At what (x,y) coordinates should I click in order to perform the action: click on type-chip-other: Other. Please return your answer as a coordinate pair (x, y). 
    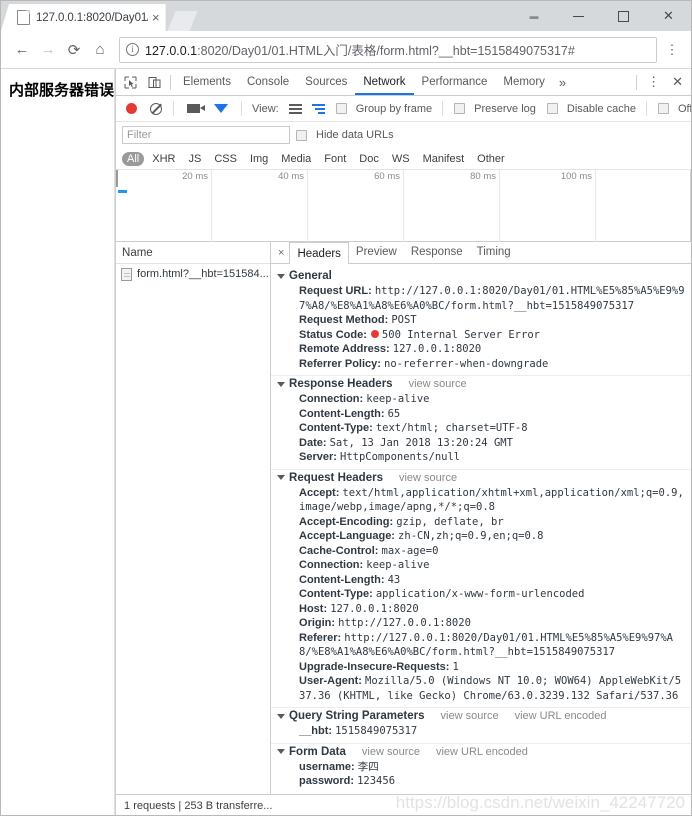
    Looking at the image, I should click on (491, 159).